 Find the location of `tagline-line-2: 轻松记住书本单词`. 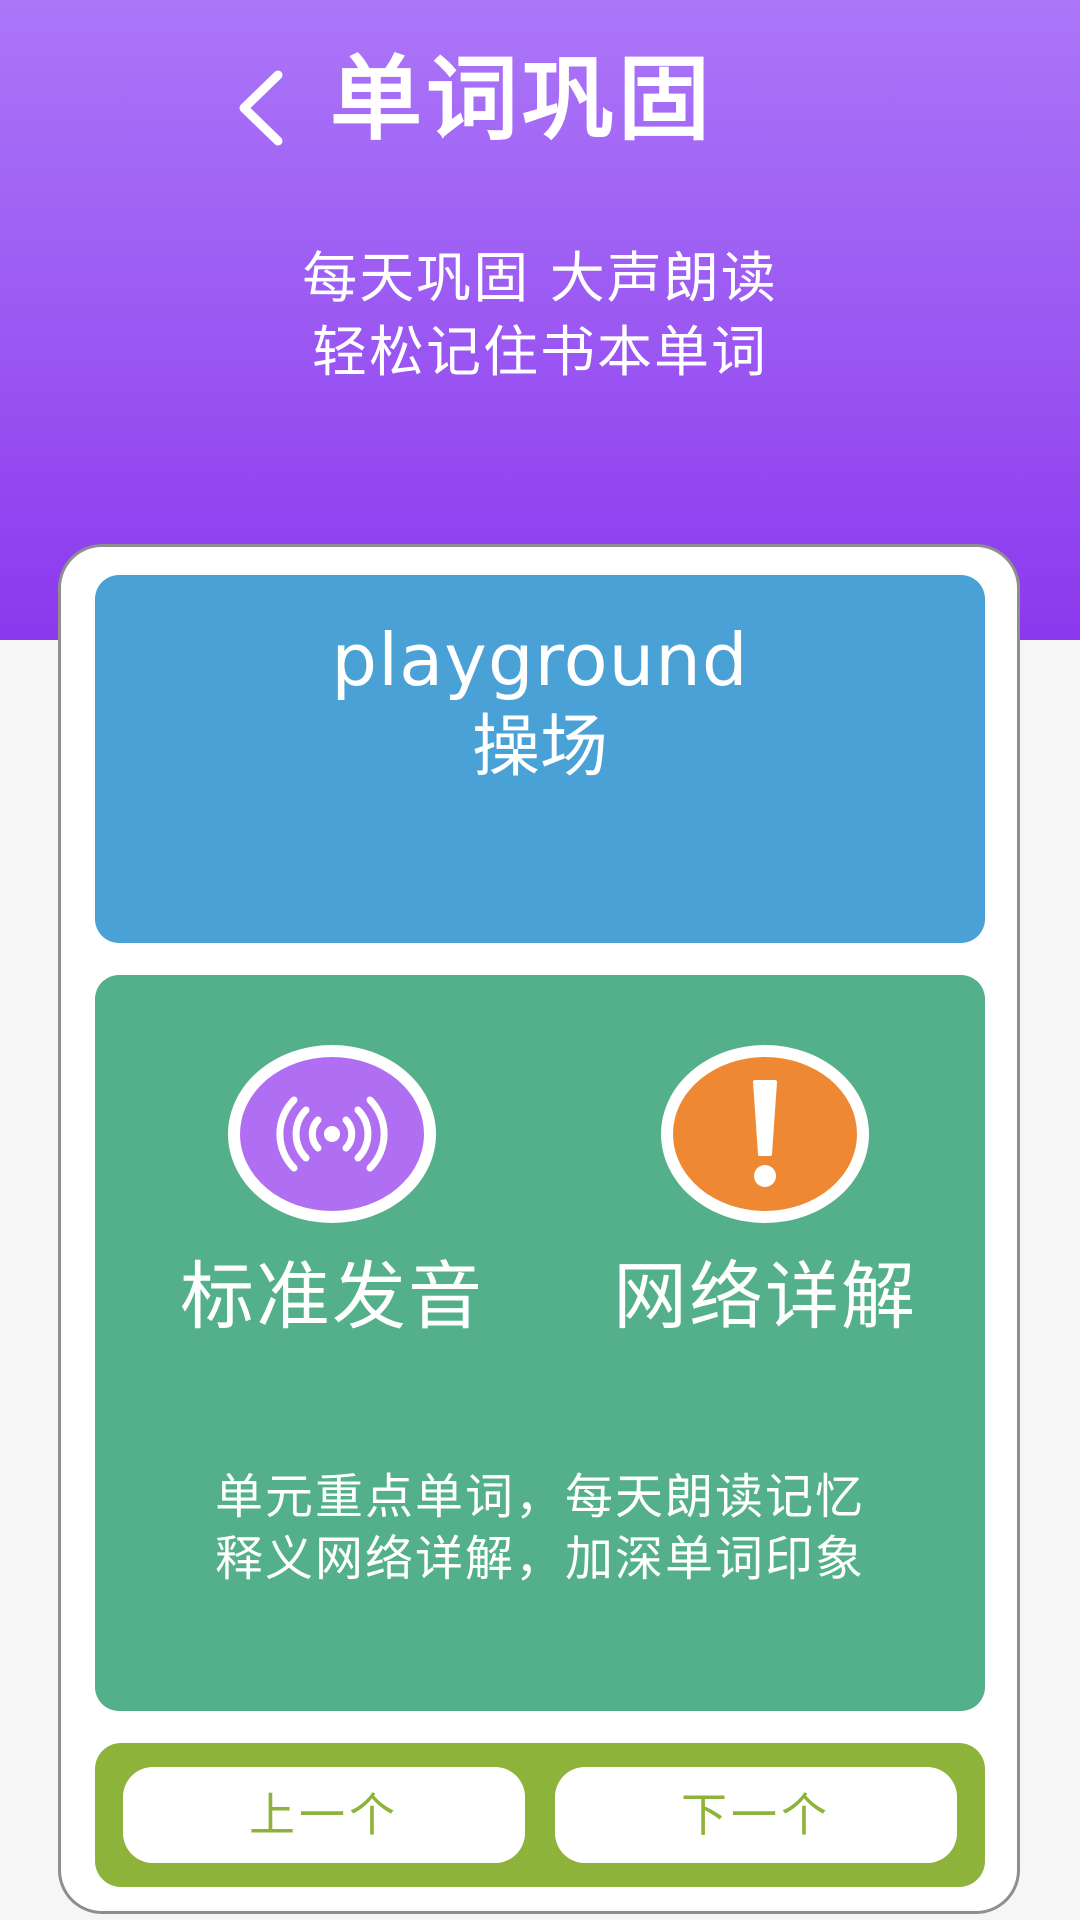

tagline-line-2: 轻松记住书本单词 is located at coordinates (539, 352).